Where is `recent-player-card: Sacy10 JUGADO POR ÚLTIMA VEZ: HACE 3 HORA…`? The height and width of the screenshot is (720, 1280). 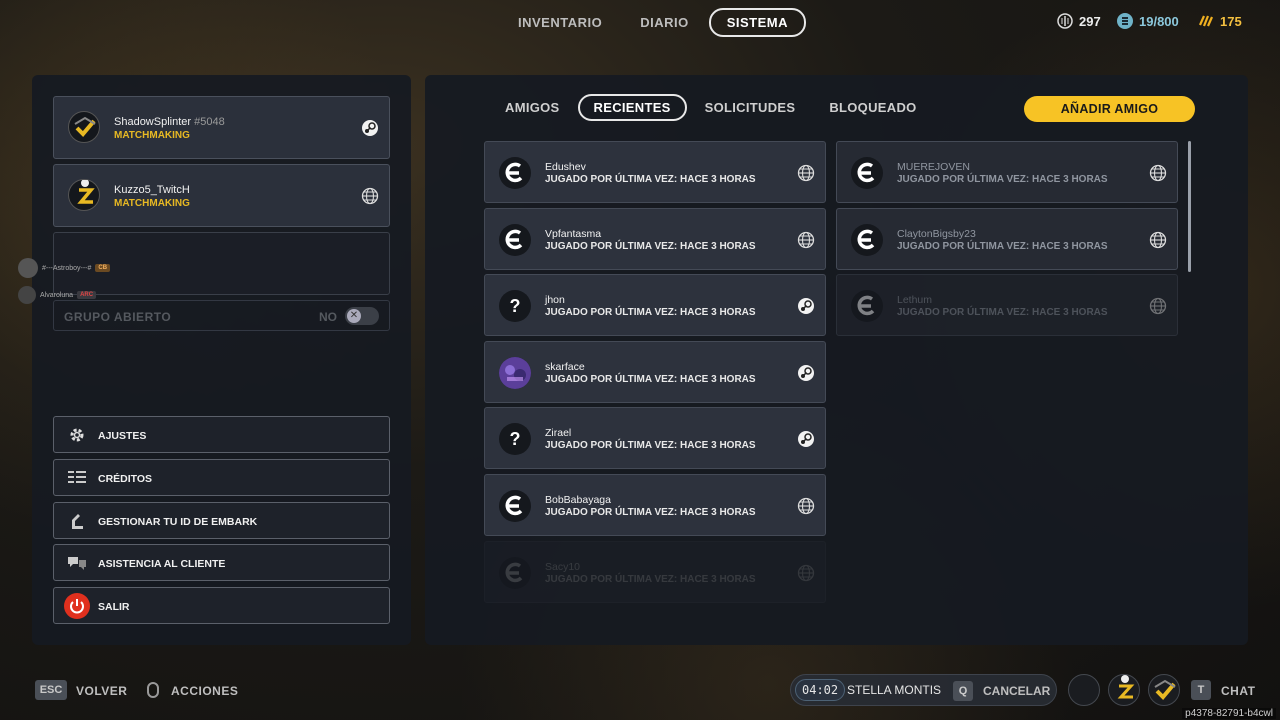 recent-player-card: Sacy10 JUGADO POR ÚLTIMA VEZ: HACE 3 HORA… is located at coordinates (655, 571).